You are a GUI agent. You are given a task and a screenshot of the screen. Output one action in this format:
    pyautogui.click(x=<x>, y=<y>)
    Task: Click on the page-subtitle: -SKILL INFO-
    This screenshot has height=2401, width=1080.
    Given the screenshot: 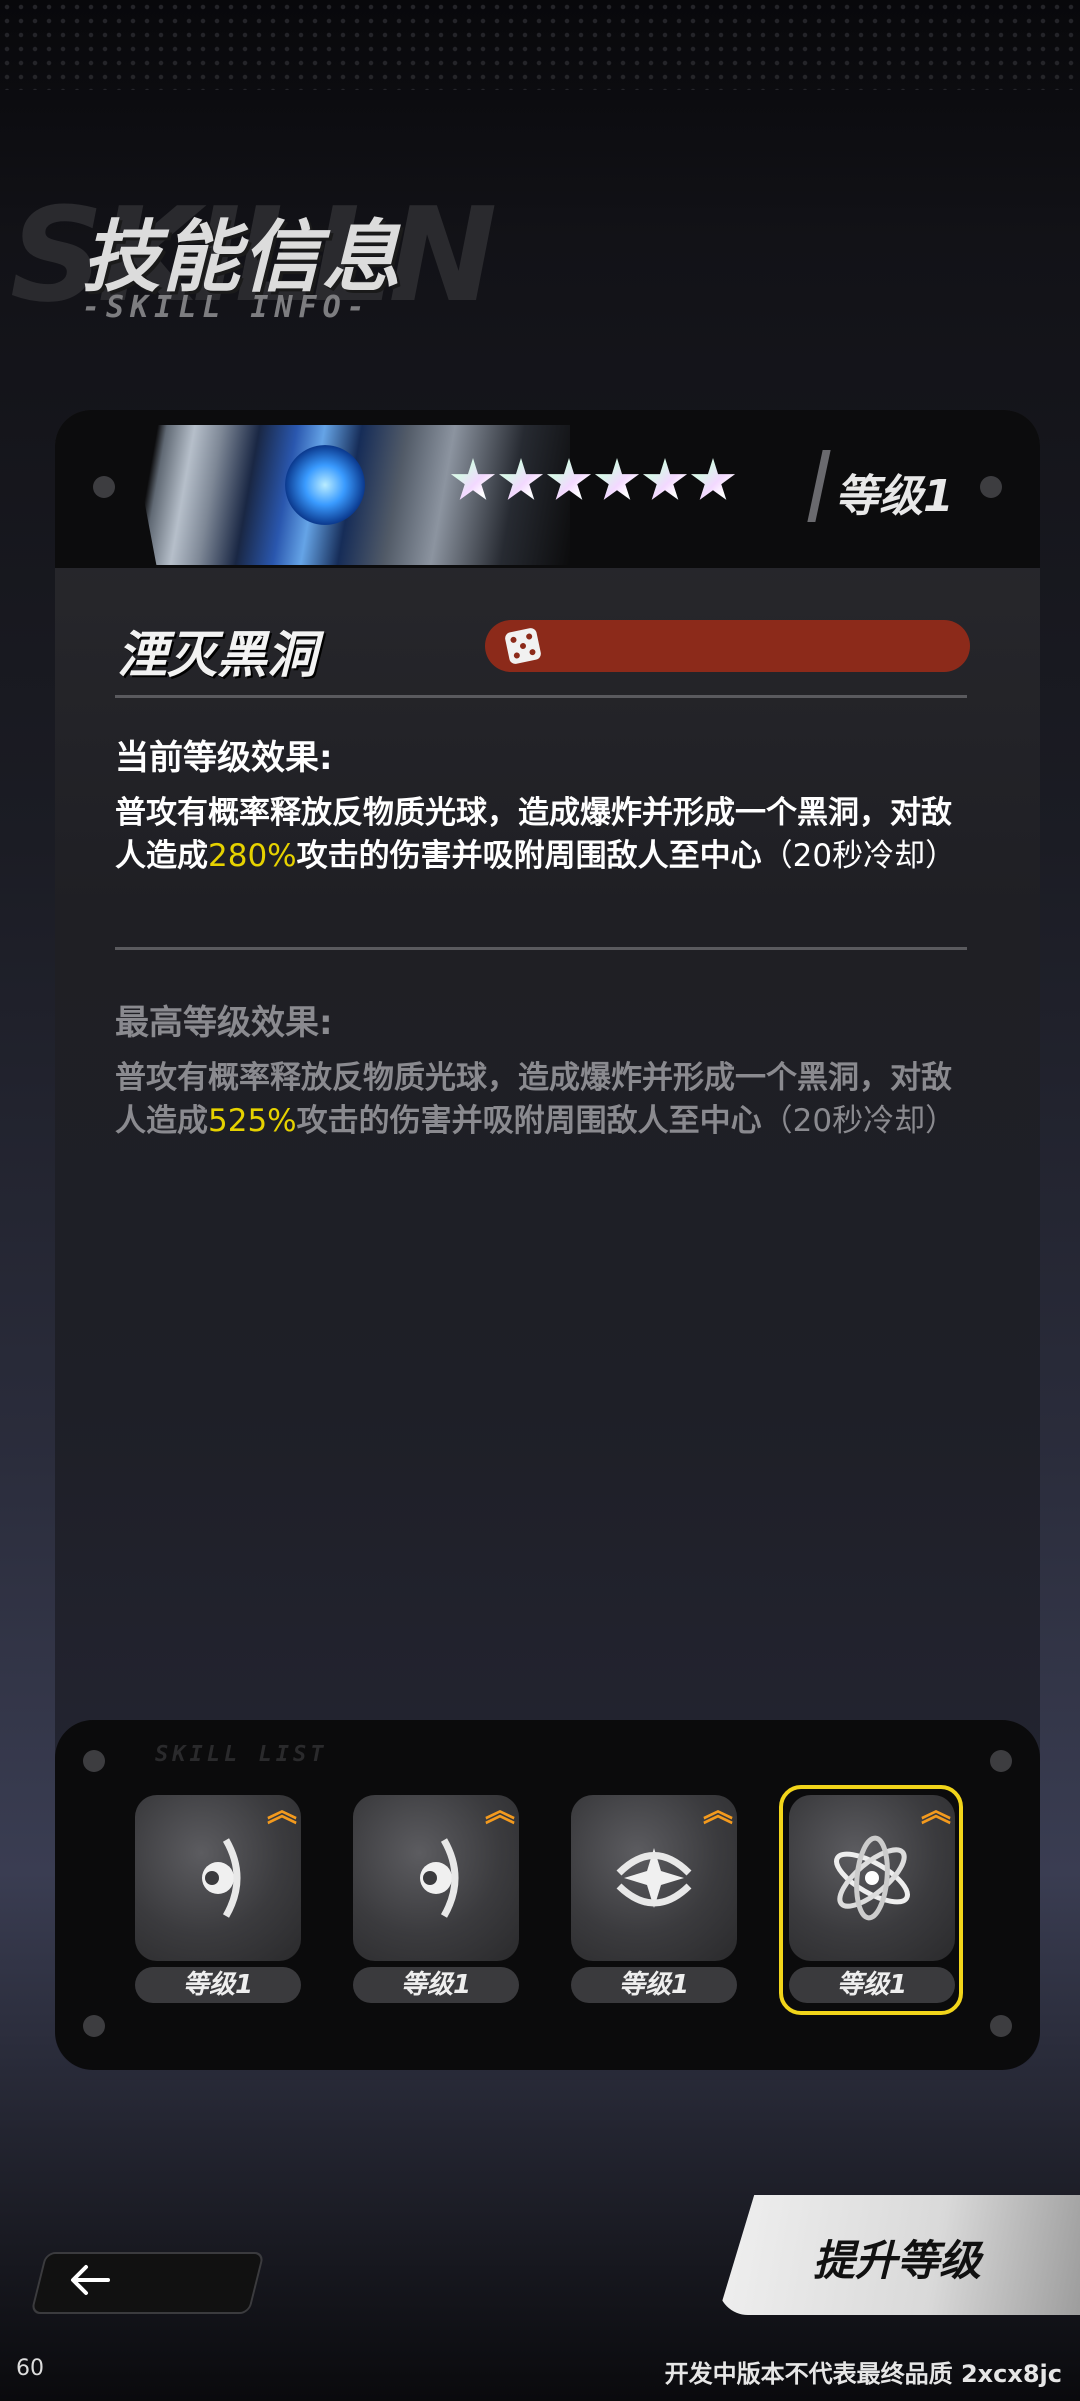 What is the action you would take?
    pyautogui.click(x=226, y=307)
    